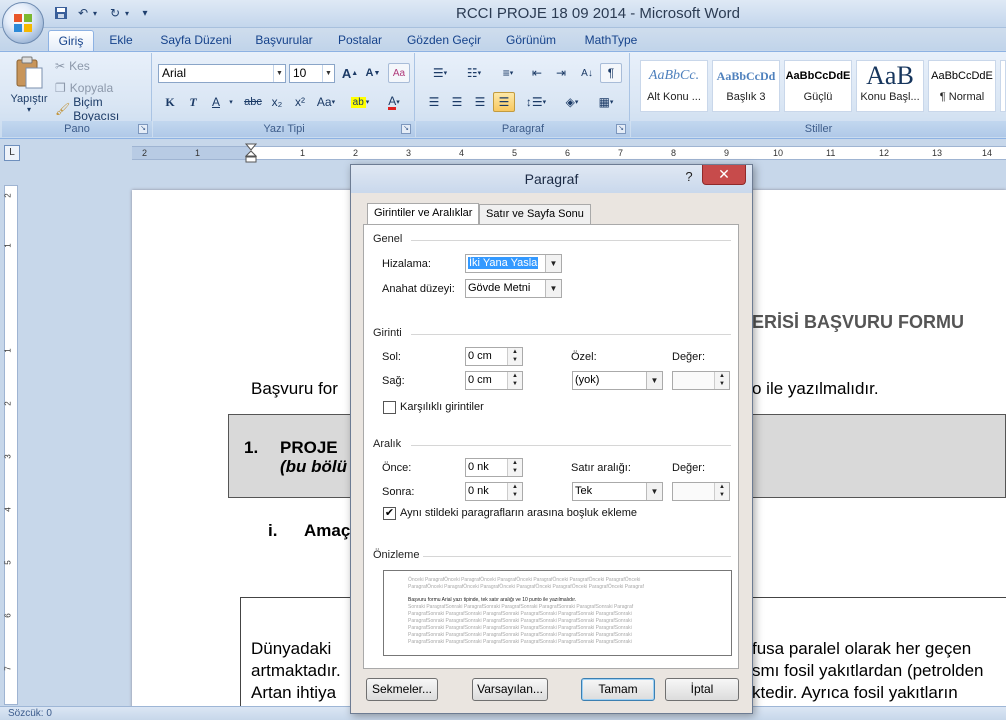 The image size is (1006, 720). Describe the element at coordinates (60, 66) in the screenshot. I see `scissors-icon: ✂` at that location.